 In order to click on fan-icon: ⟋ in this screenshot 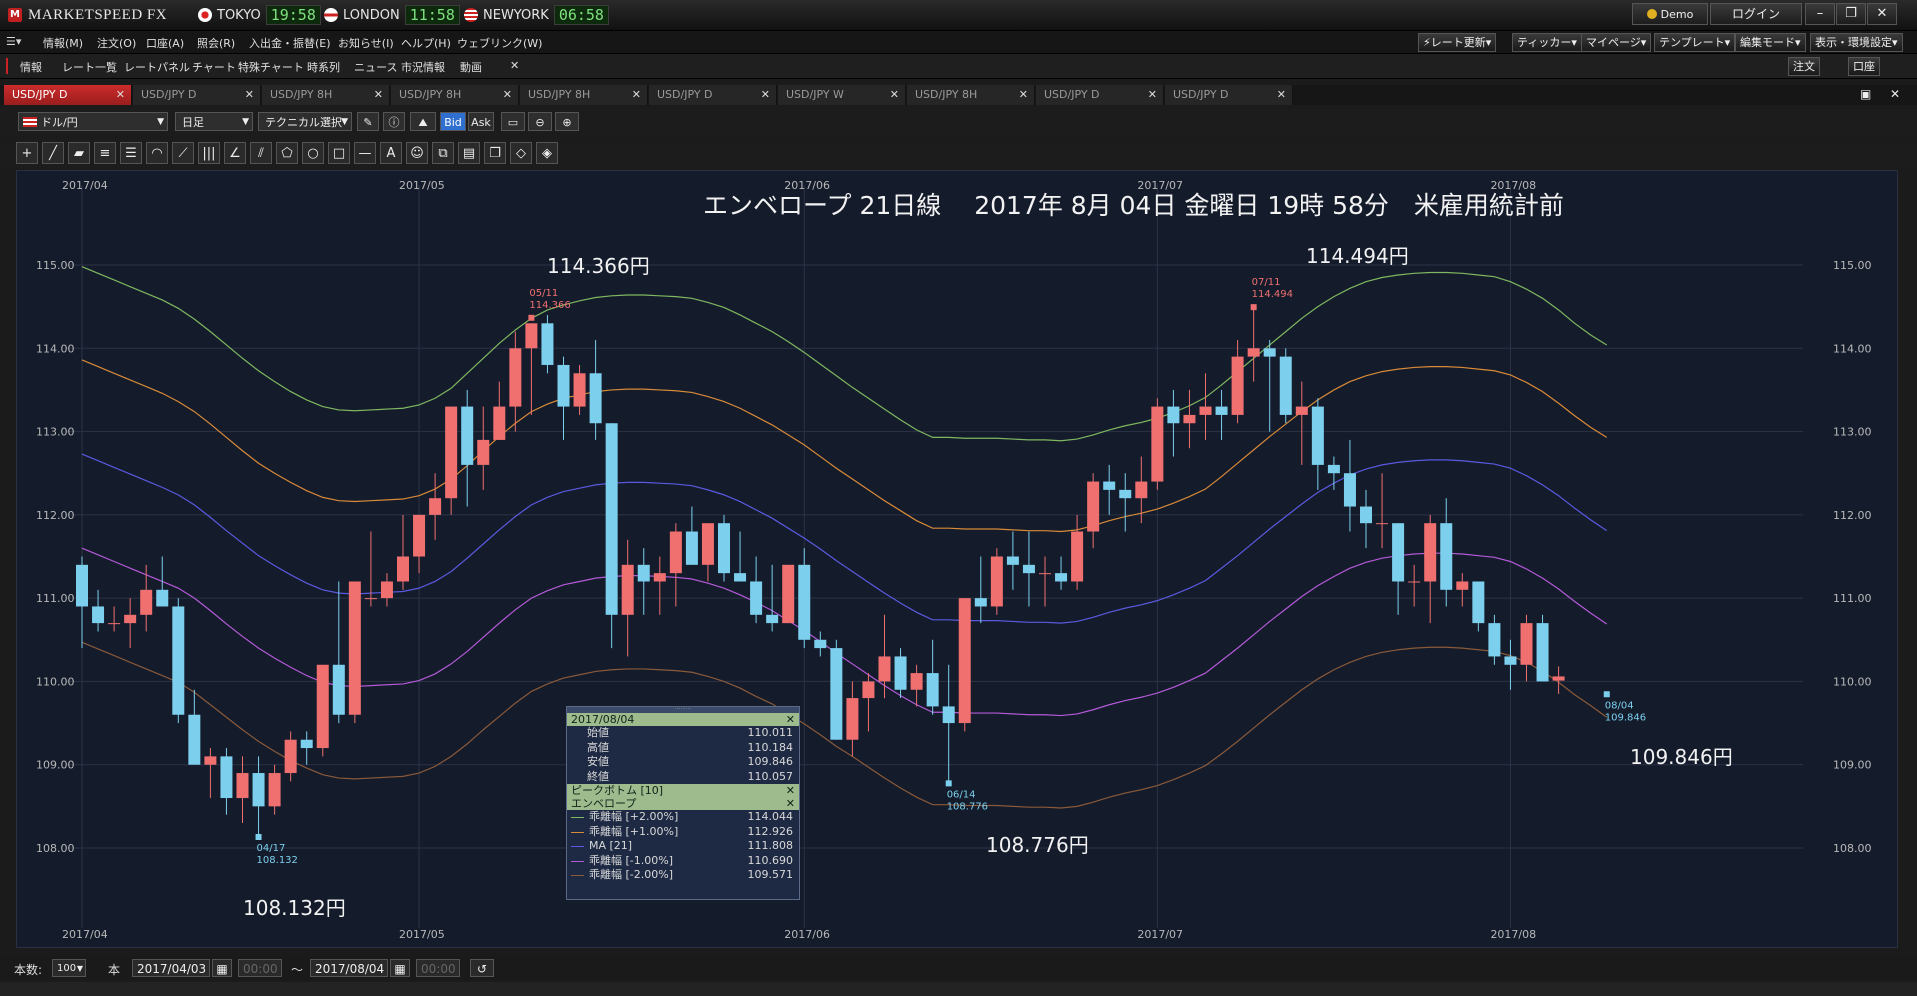, I will do `click(183, 153)`.